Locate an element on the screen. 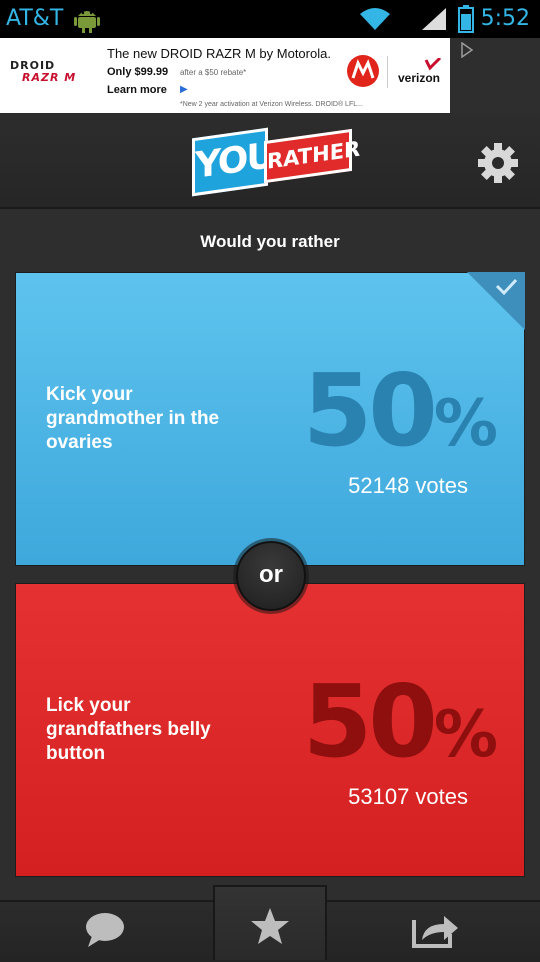  option-b-percent: 50% is located at coordinates (400, 728).